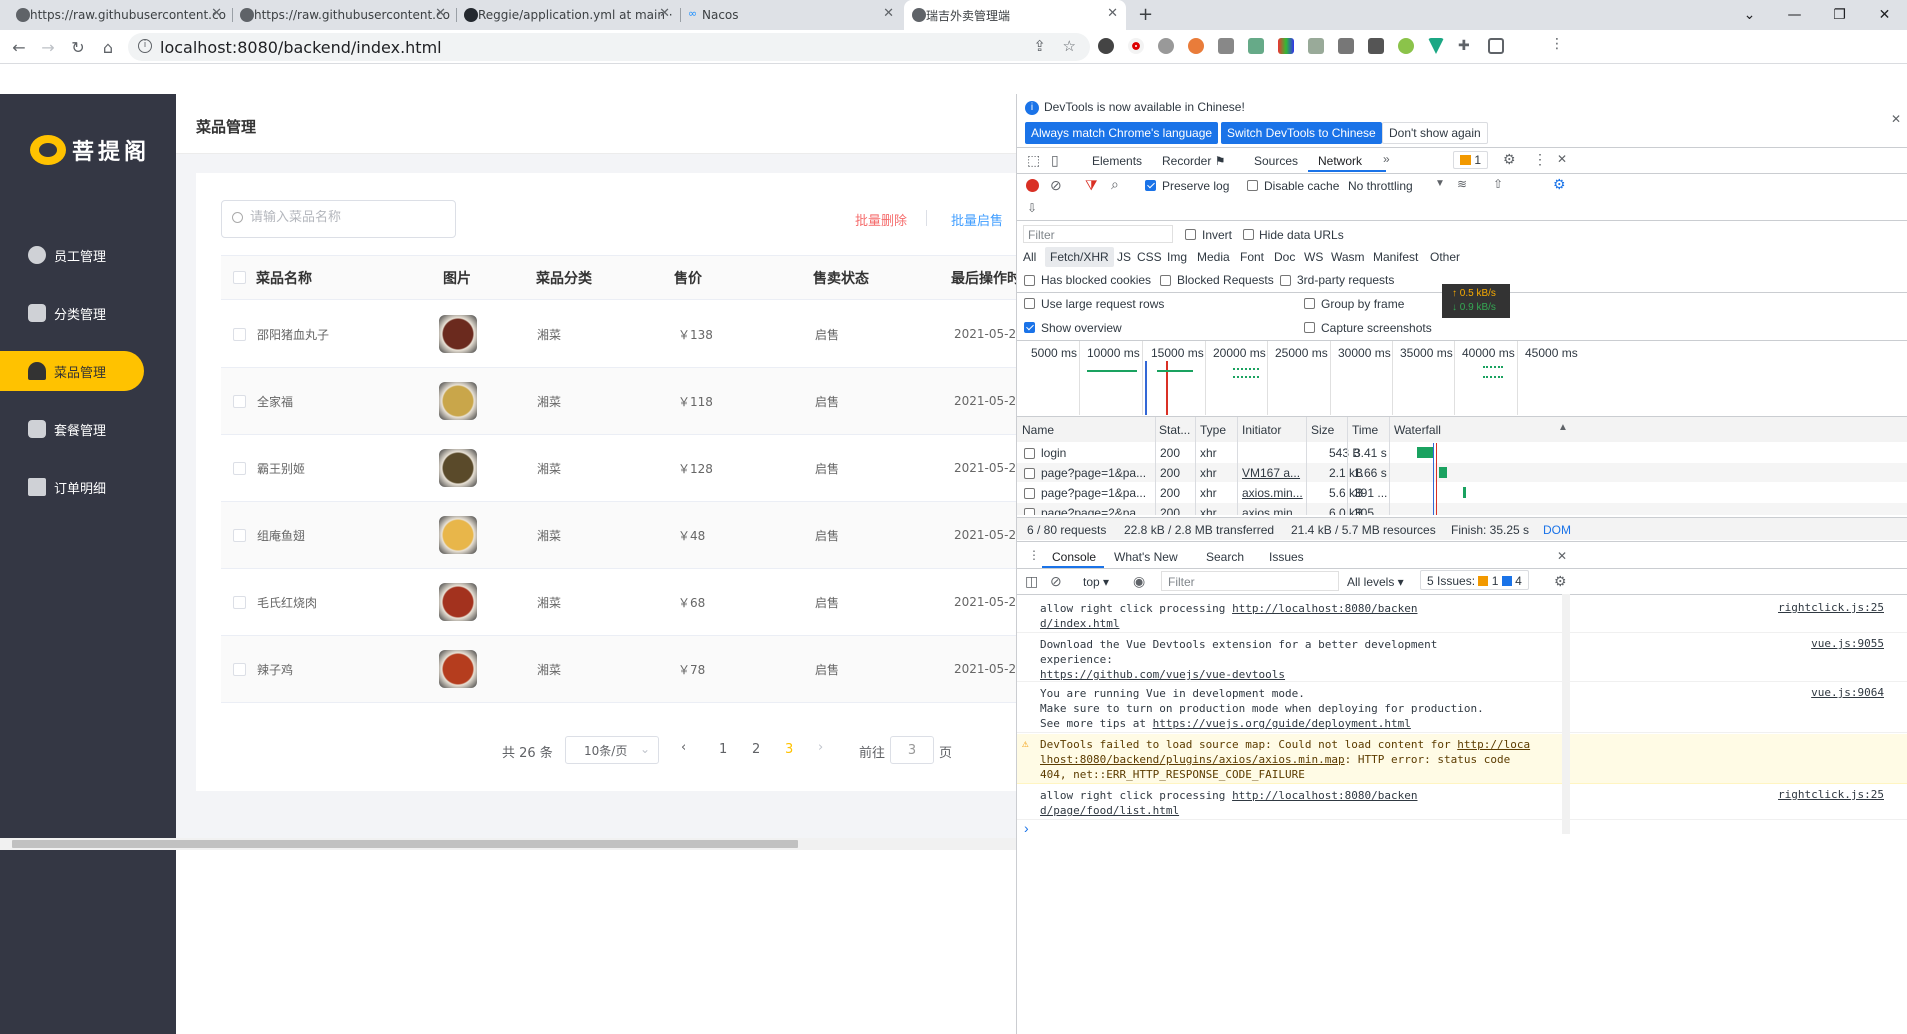  What do you see at coordinates (977, 219) in the screenshot?
I see `batch-enable-button: 批量启售` at bounding box center [977, 219].